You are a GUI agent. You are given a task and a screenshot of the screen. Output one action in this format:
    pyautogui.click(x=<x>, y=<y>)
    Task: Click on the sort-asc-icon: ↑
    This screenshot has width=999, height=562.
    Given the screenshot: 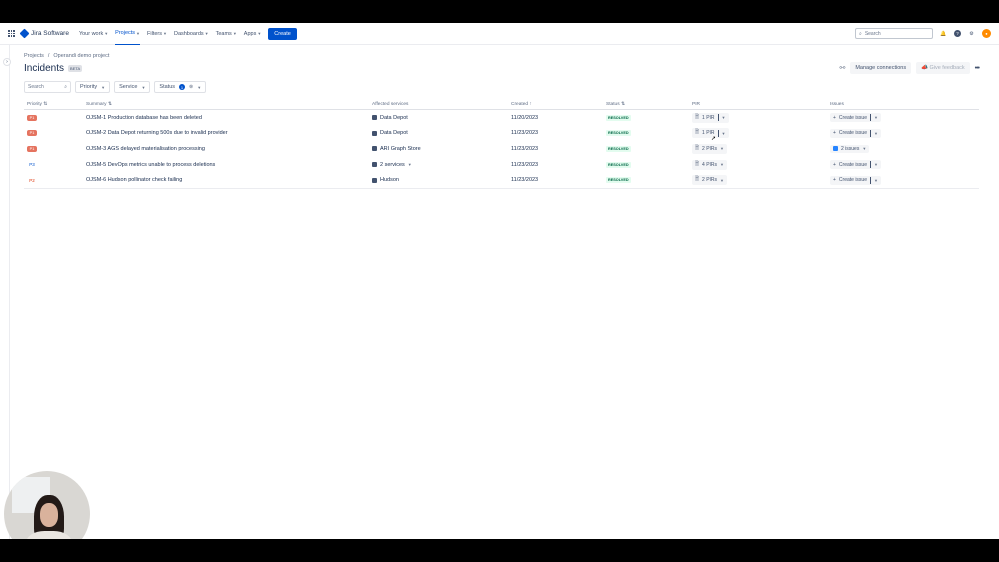 What is the action you would take?
    pyautogui.click(x=530, y=104)
    